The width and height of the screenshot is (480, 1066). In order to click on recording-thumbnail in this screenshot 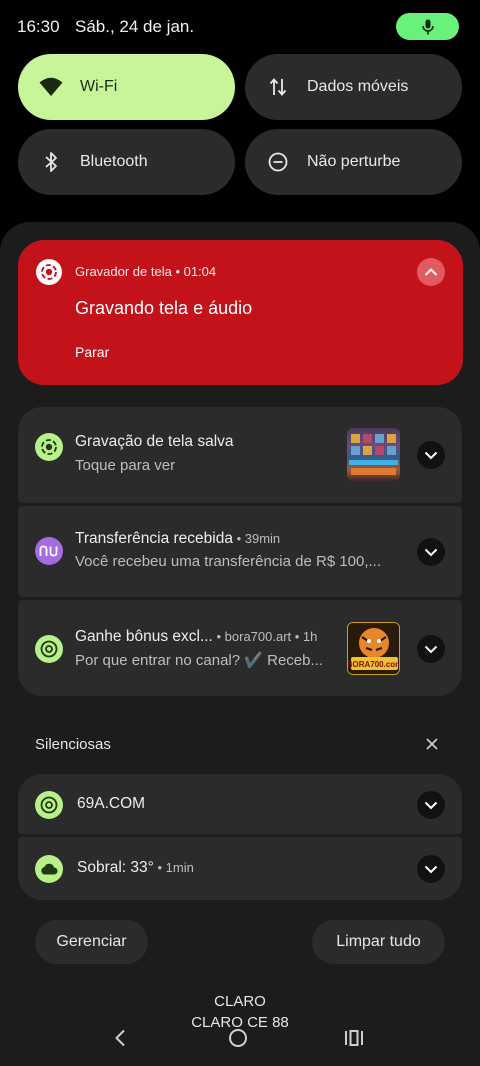, I will do `click(373, 454)`.